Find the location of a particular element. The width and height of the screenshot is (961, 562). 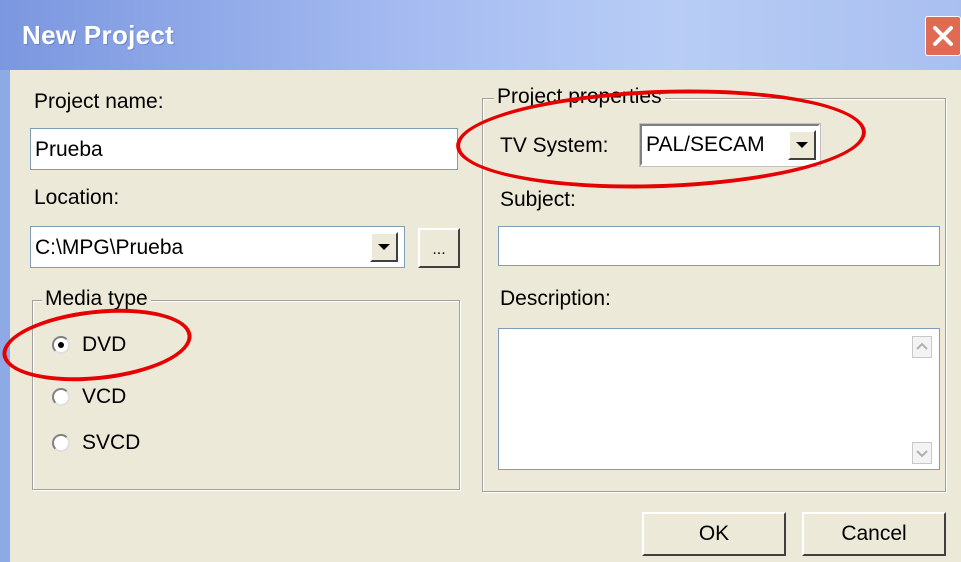

radio-svcd-label: SVCD is located at coordinates (111, 442).